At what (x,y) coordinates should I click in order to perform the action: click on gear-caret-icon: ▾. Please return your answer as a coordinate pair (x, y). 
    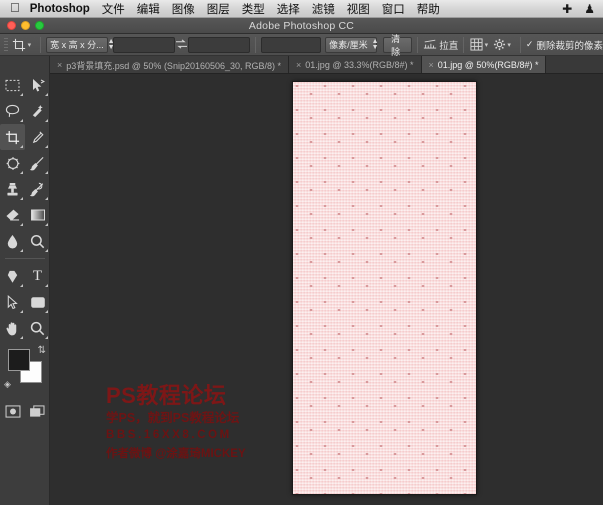
    Looking at the image, I should click on (509, 45).